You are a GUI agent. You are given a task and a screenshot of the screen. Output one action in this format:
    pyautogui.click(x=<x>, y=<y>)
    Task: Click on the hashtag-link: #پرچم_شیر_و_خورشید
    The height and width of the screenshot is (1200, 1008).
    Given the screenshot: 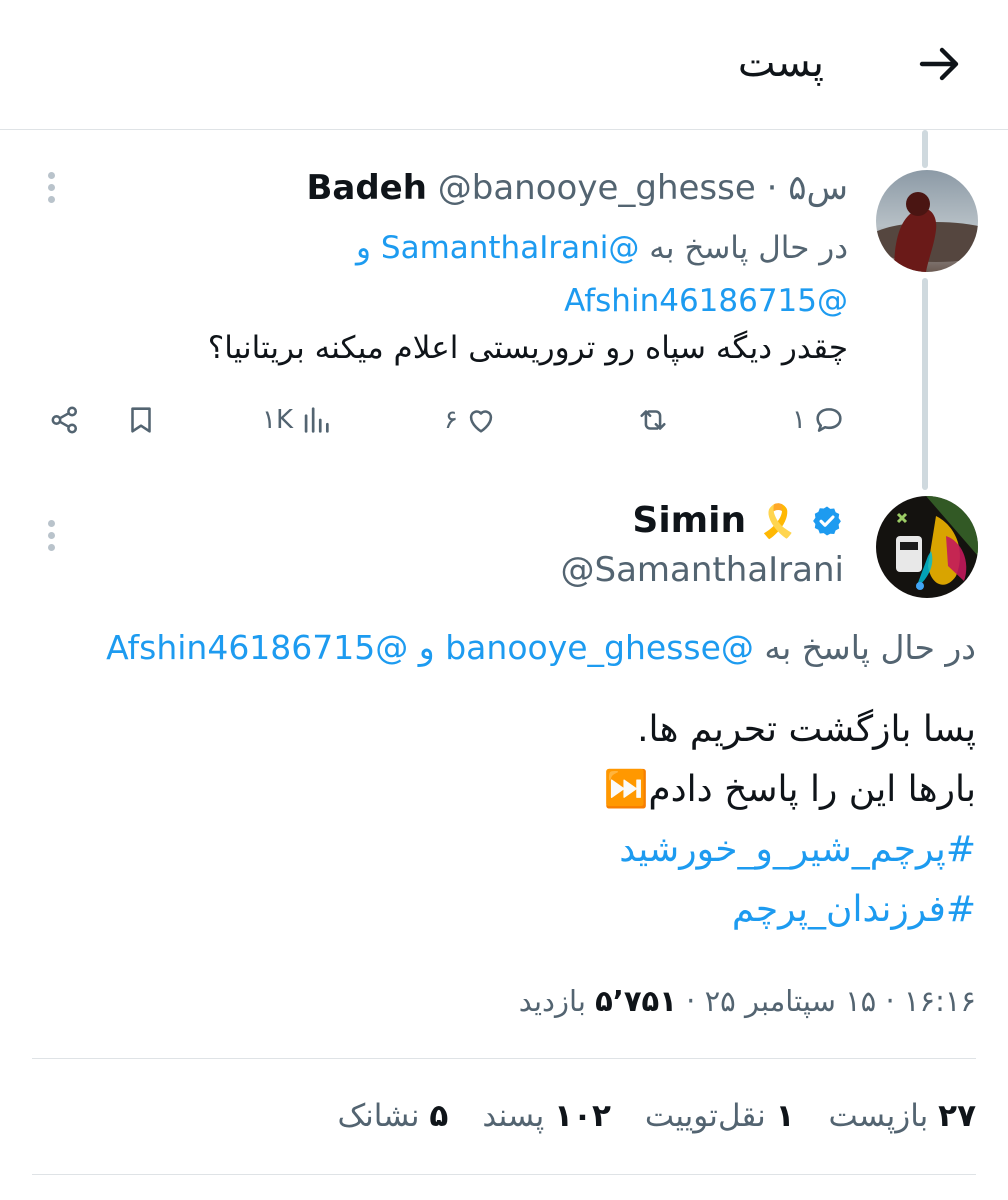 What is the action you would take?
    pyautogui.click(x=790, y=850)
    